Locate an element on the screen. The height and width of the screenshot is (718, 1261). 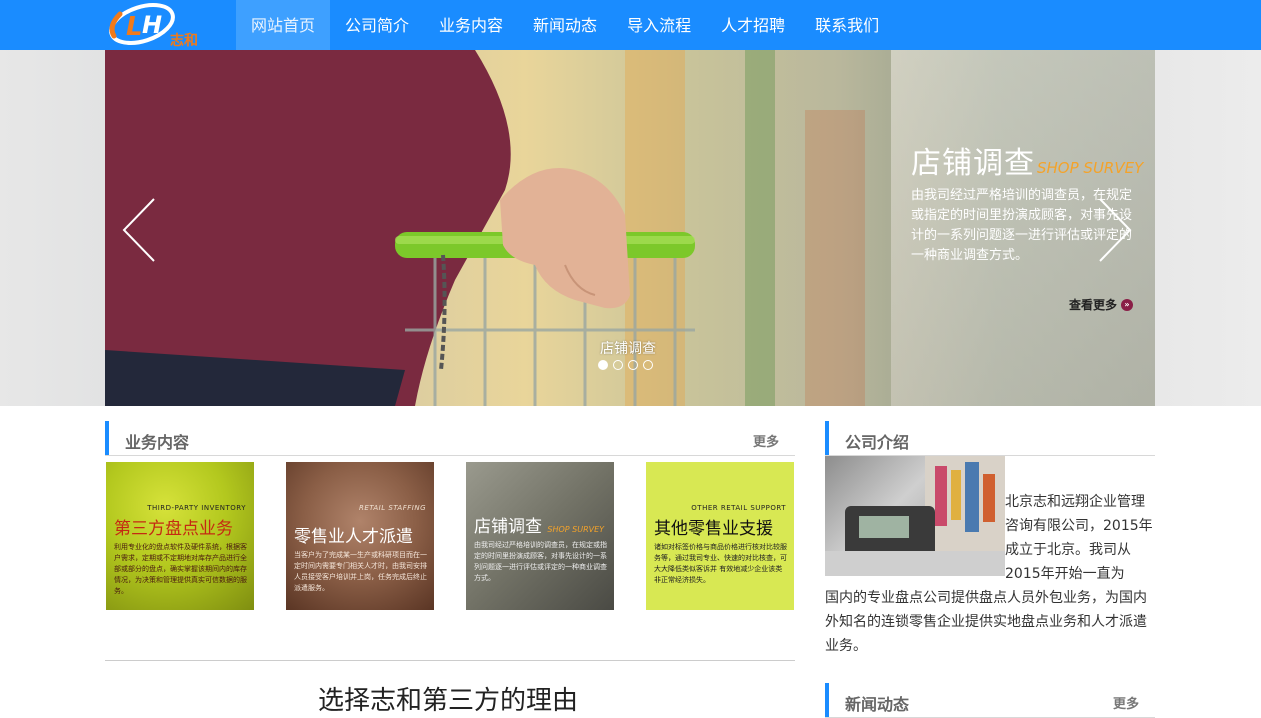
intro-title: 公司介绍 is located at coordinates (877, 442).